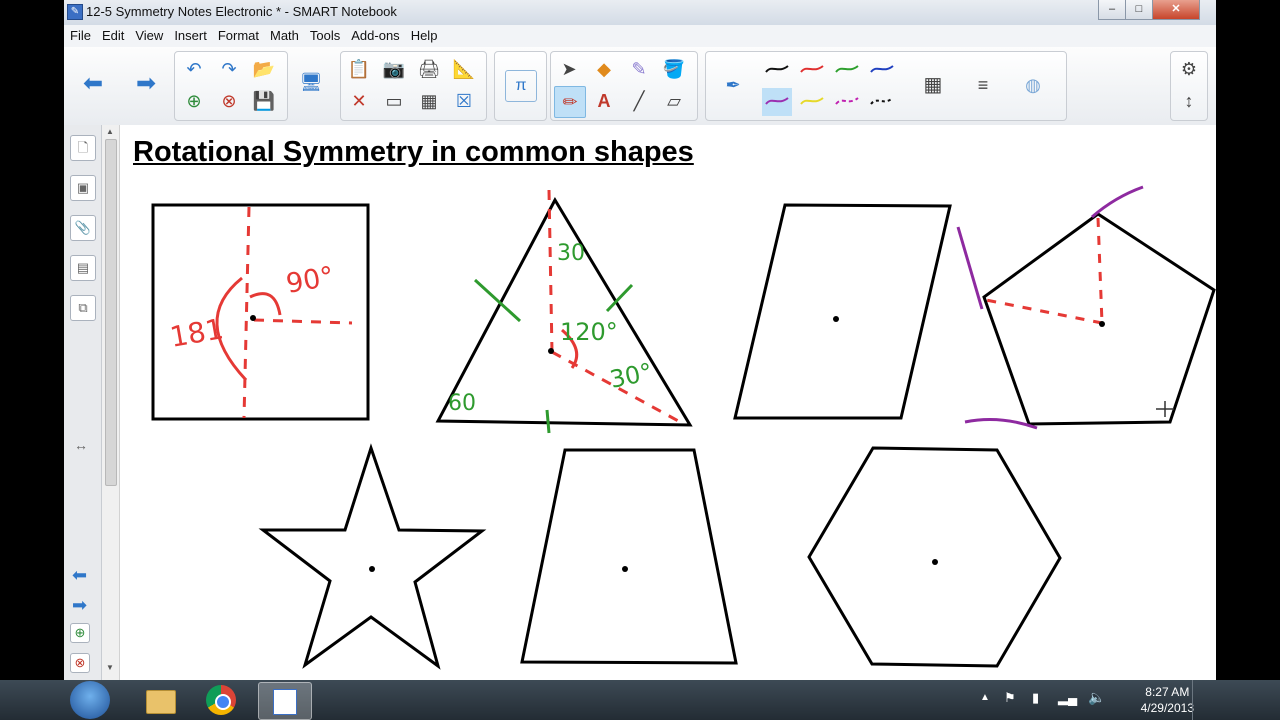 This screenshot has width=1280, height=720. What do you see at coordinates (812, 70) in the screenshot?
I see `pen-red-icon` at bounding box center [812, 70].